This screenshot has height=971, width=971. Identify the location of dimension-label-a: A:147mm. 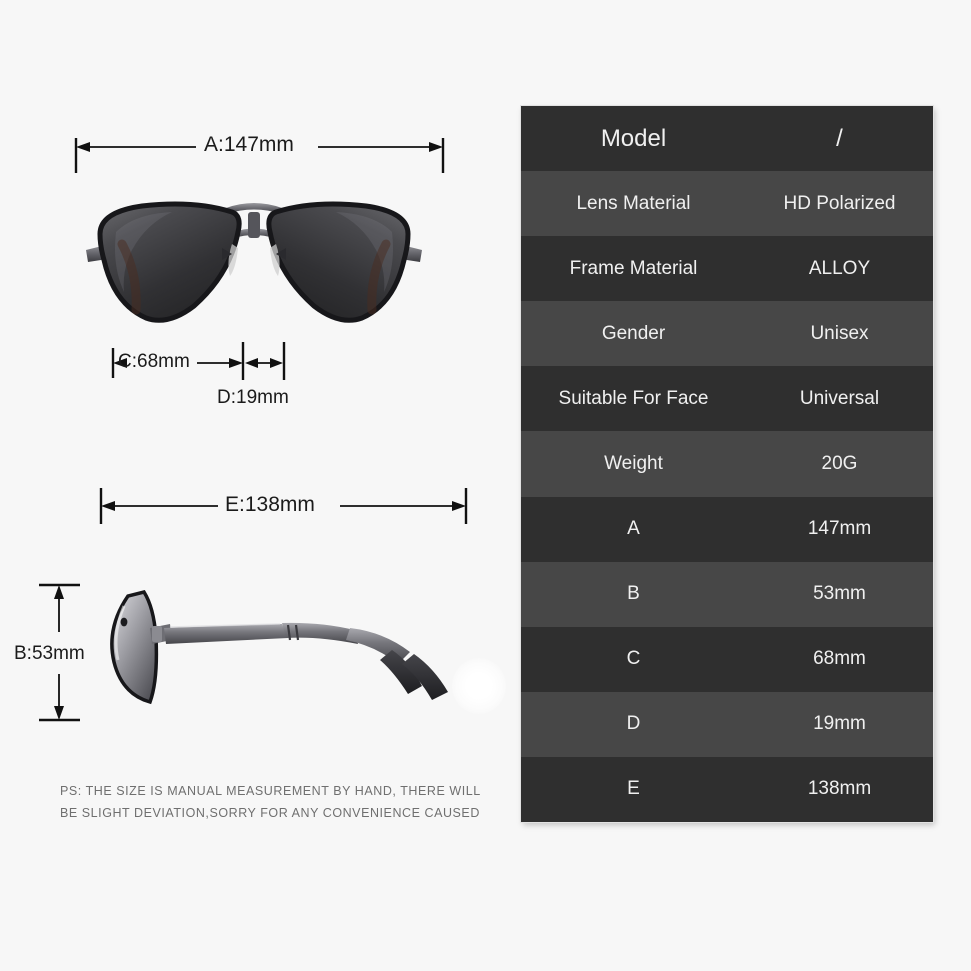
(249, 144).